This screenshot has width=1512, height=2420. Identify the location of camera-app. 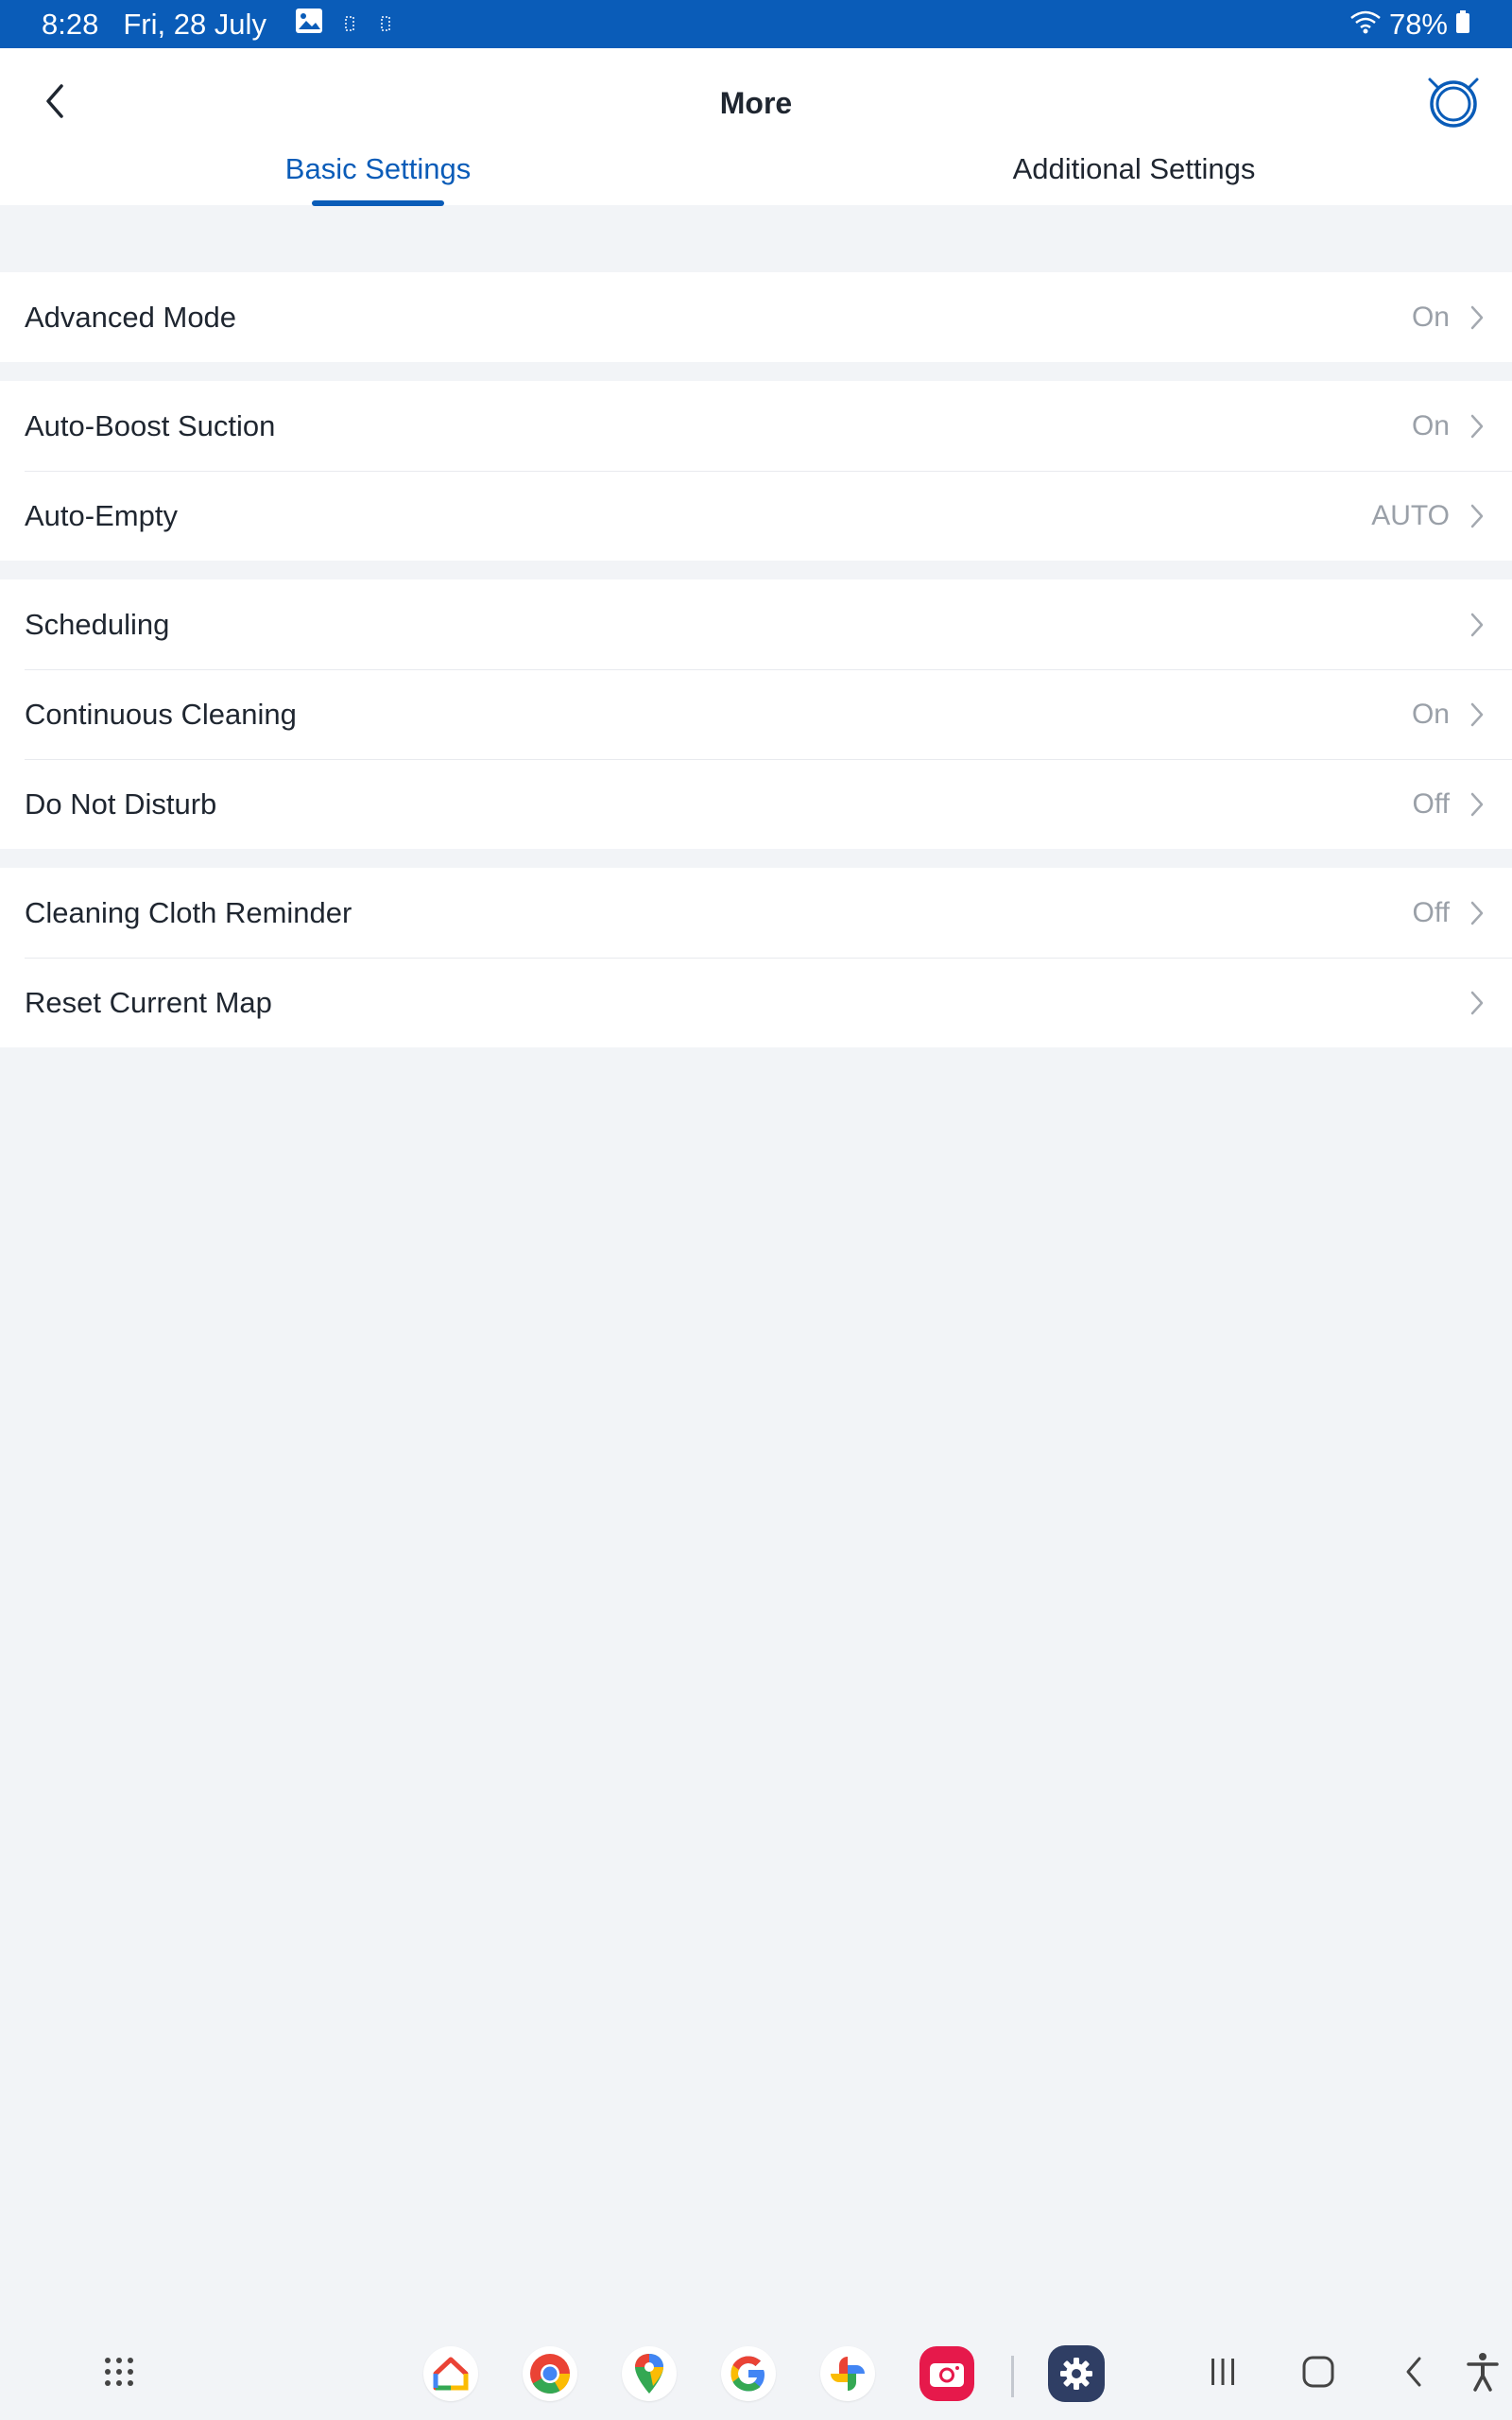
(947, 2373).